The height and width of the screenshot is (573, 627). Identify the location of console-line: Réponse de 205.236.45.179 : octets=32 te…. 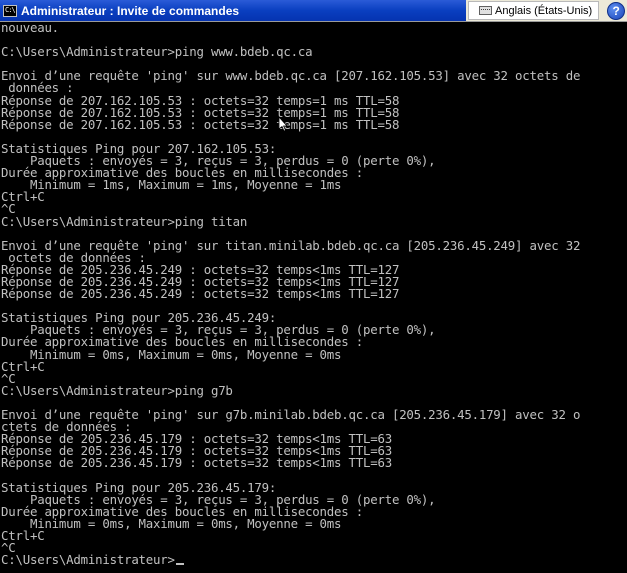
(196, 463).